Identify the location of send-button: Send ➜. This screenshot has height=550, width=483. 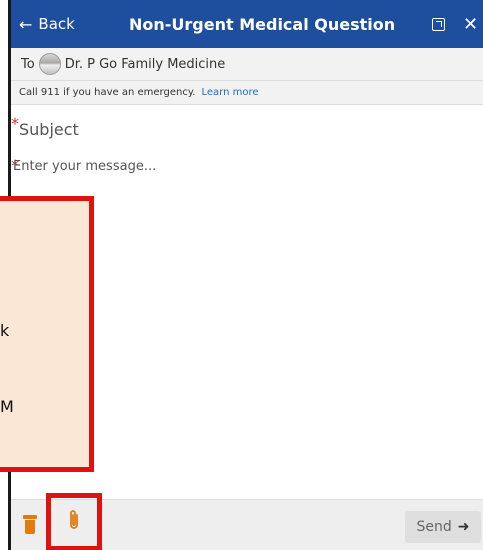
(443, 527).